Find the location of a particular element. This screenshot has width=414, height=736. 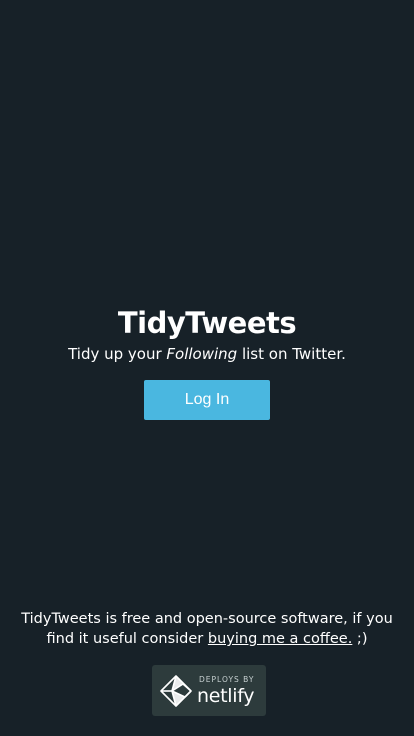

footer-text-end: ;) is located at coordinates (360, 639).